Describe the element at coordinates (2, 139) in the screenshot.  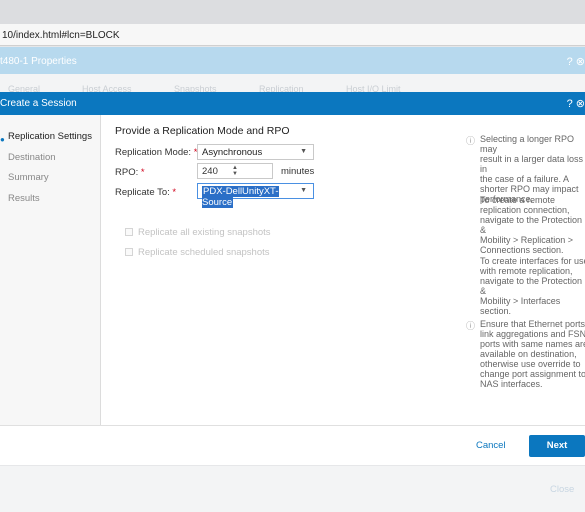
I see `active-step-icon: ●` at that location.